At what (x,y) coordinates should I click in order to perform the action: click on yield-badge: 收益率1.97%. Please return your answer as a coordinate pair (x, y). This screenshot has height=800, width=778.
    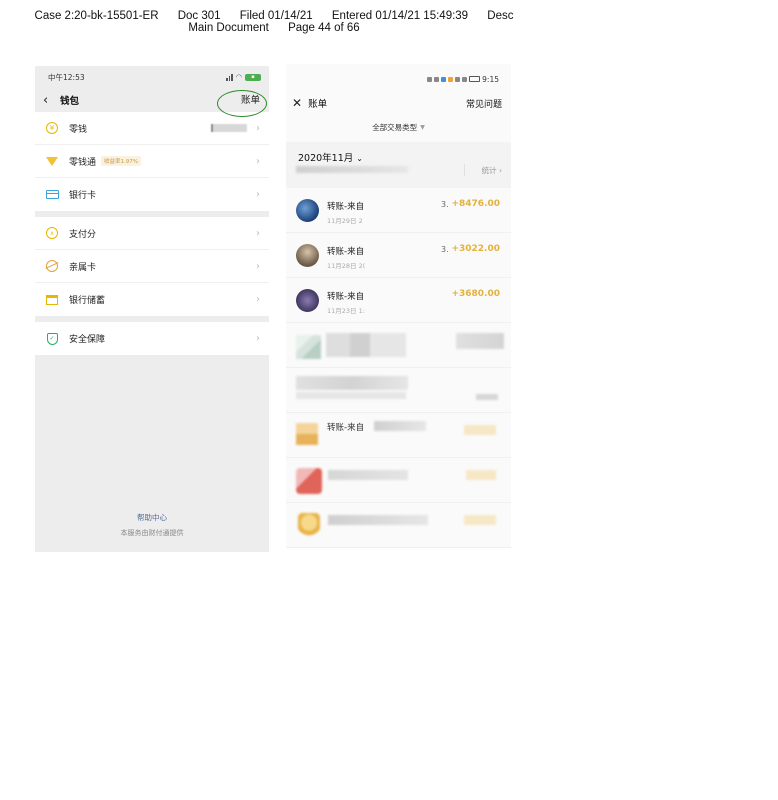
    Looking at the image, I should click on (121, 161).